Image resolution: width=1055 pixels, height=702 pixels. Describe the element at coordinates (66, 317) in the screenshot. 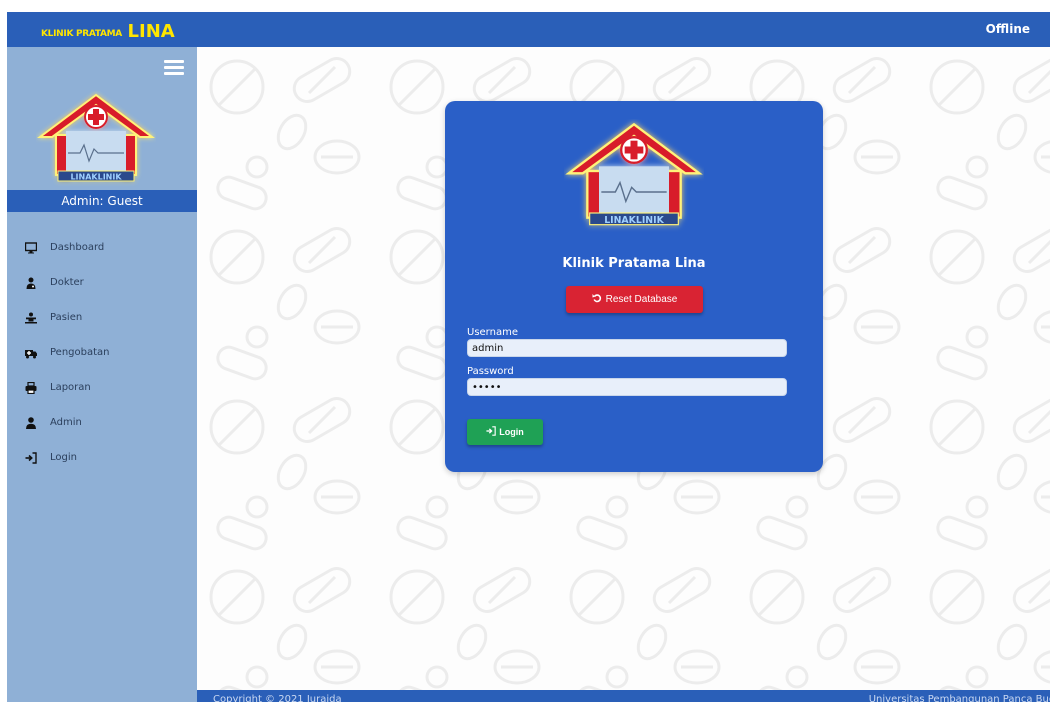

I see `sidebar-item-label: Pasien` at that location.